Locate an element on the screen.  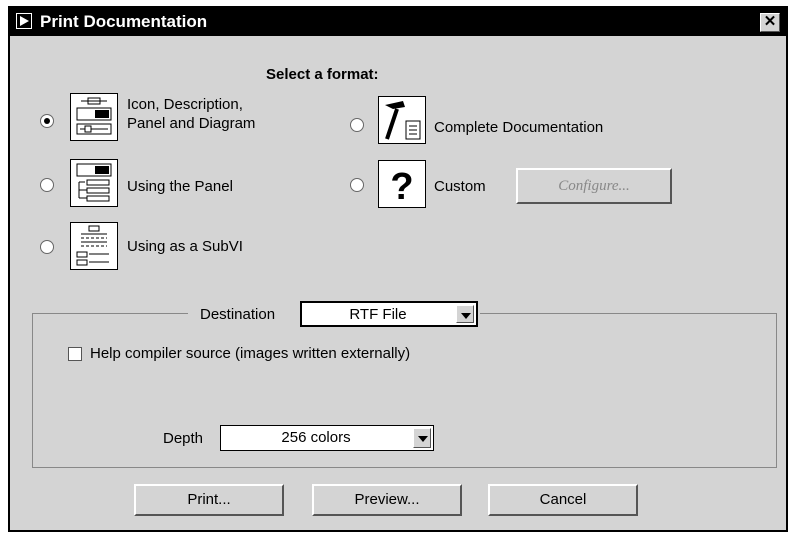
radio-using-as-subvi is located at coordinates (47, 247).